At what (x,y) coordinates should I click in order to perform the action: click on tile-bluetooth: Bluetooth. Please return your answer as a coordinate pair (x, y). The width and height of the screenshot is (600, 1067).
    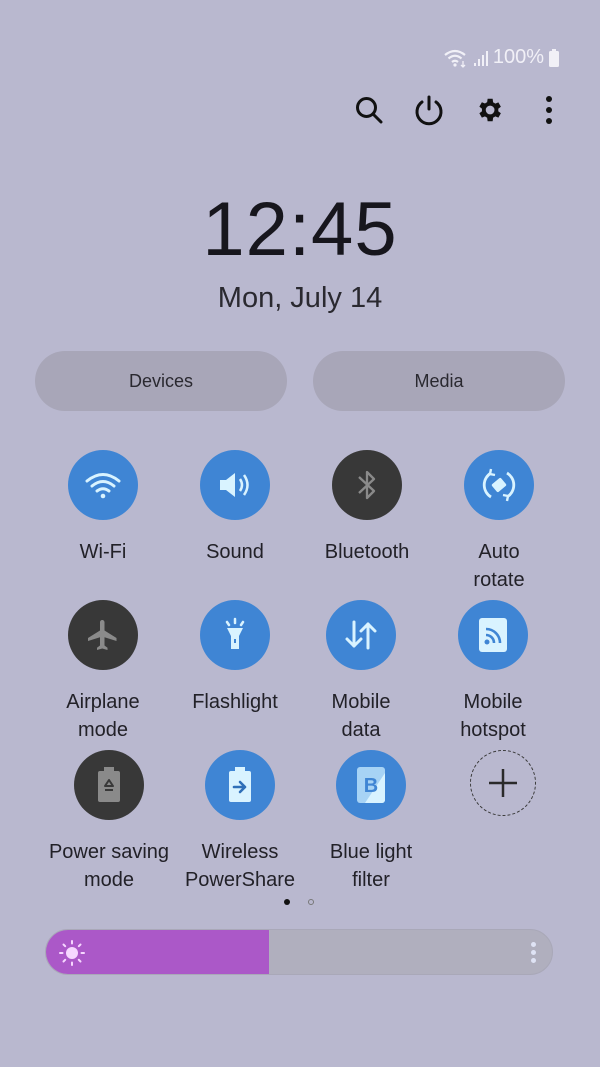
    Looking at the image, I should click on (367, 508).